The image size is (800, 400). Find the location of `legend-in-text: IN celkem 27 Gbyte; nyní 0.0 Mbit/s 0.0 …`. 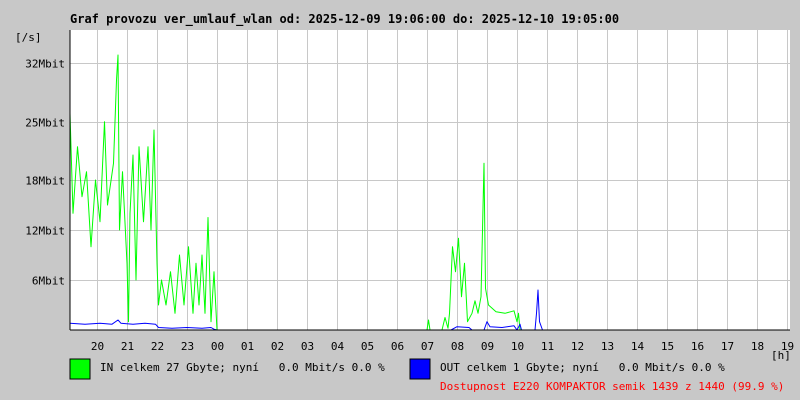

legend-in-text: IN celkem 27 Gbyte; nyní 0.0 Mbit/s 0.0 … is located at coordinates (242, 367).